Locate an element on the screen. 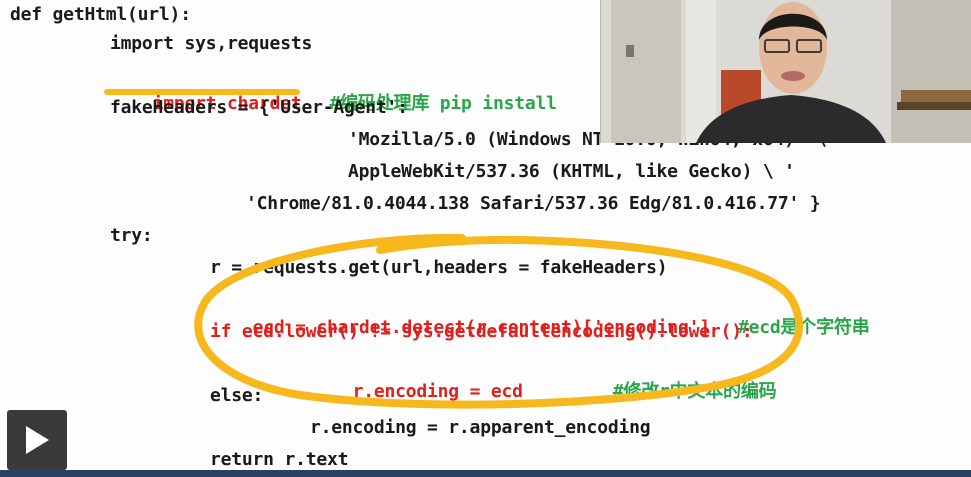  webcam-overlay is located at coordinates (785, 71).